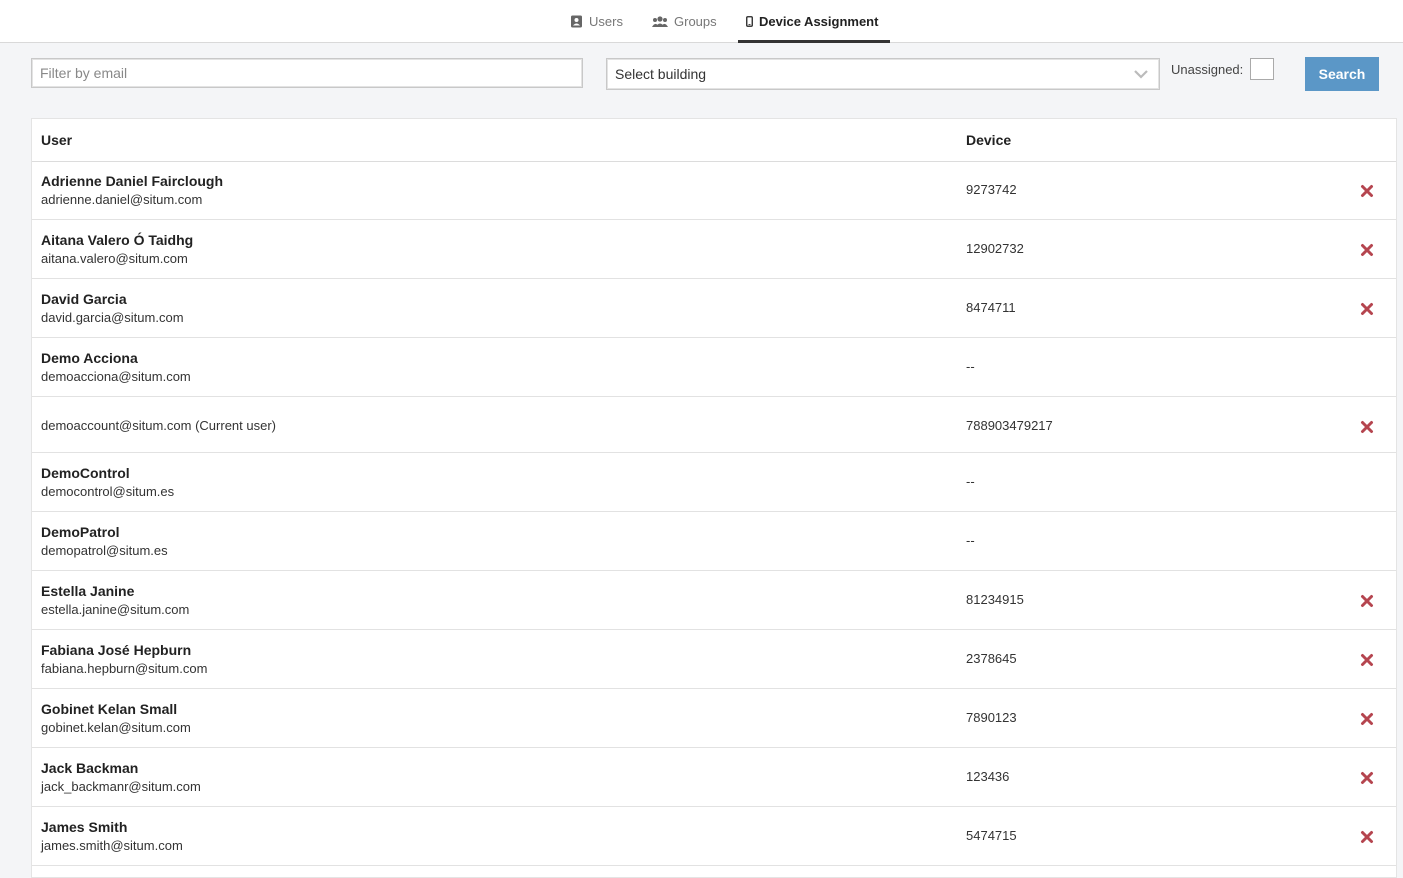 The width and height of the screenshot is (1403, 878). Describe the element at coordinates (991, 835) in the screenshot. I see `device-id: 5474715` at that location.